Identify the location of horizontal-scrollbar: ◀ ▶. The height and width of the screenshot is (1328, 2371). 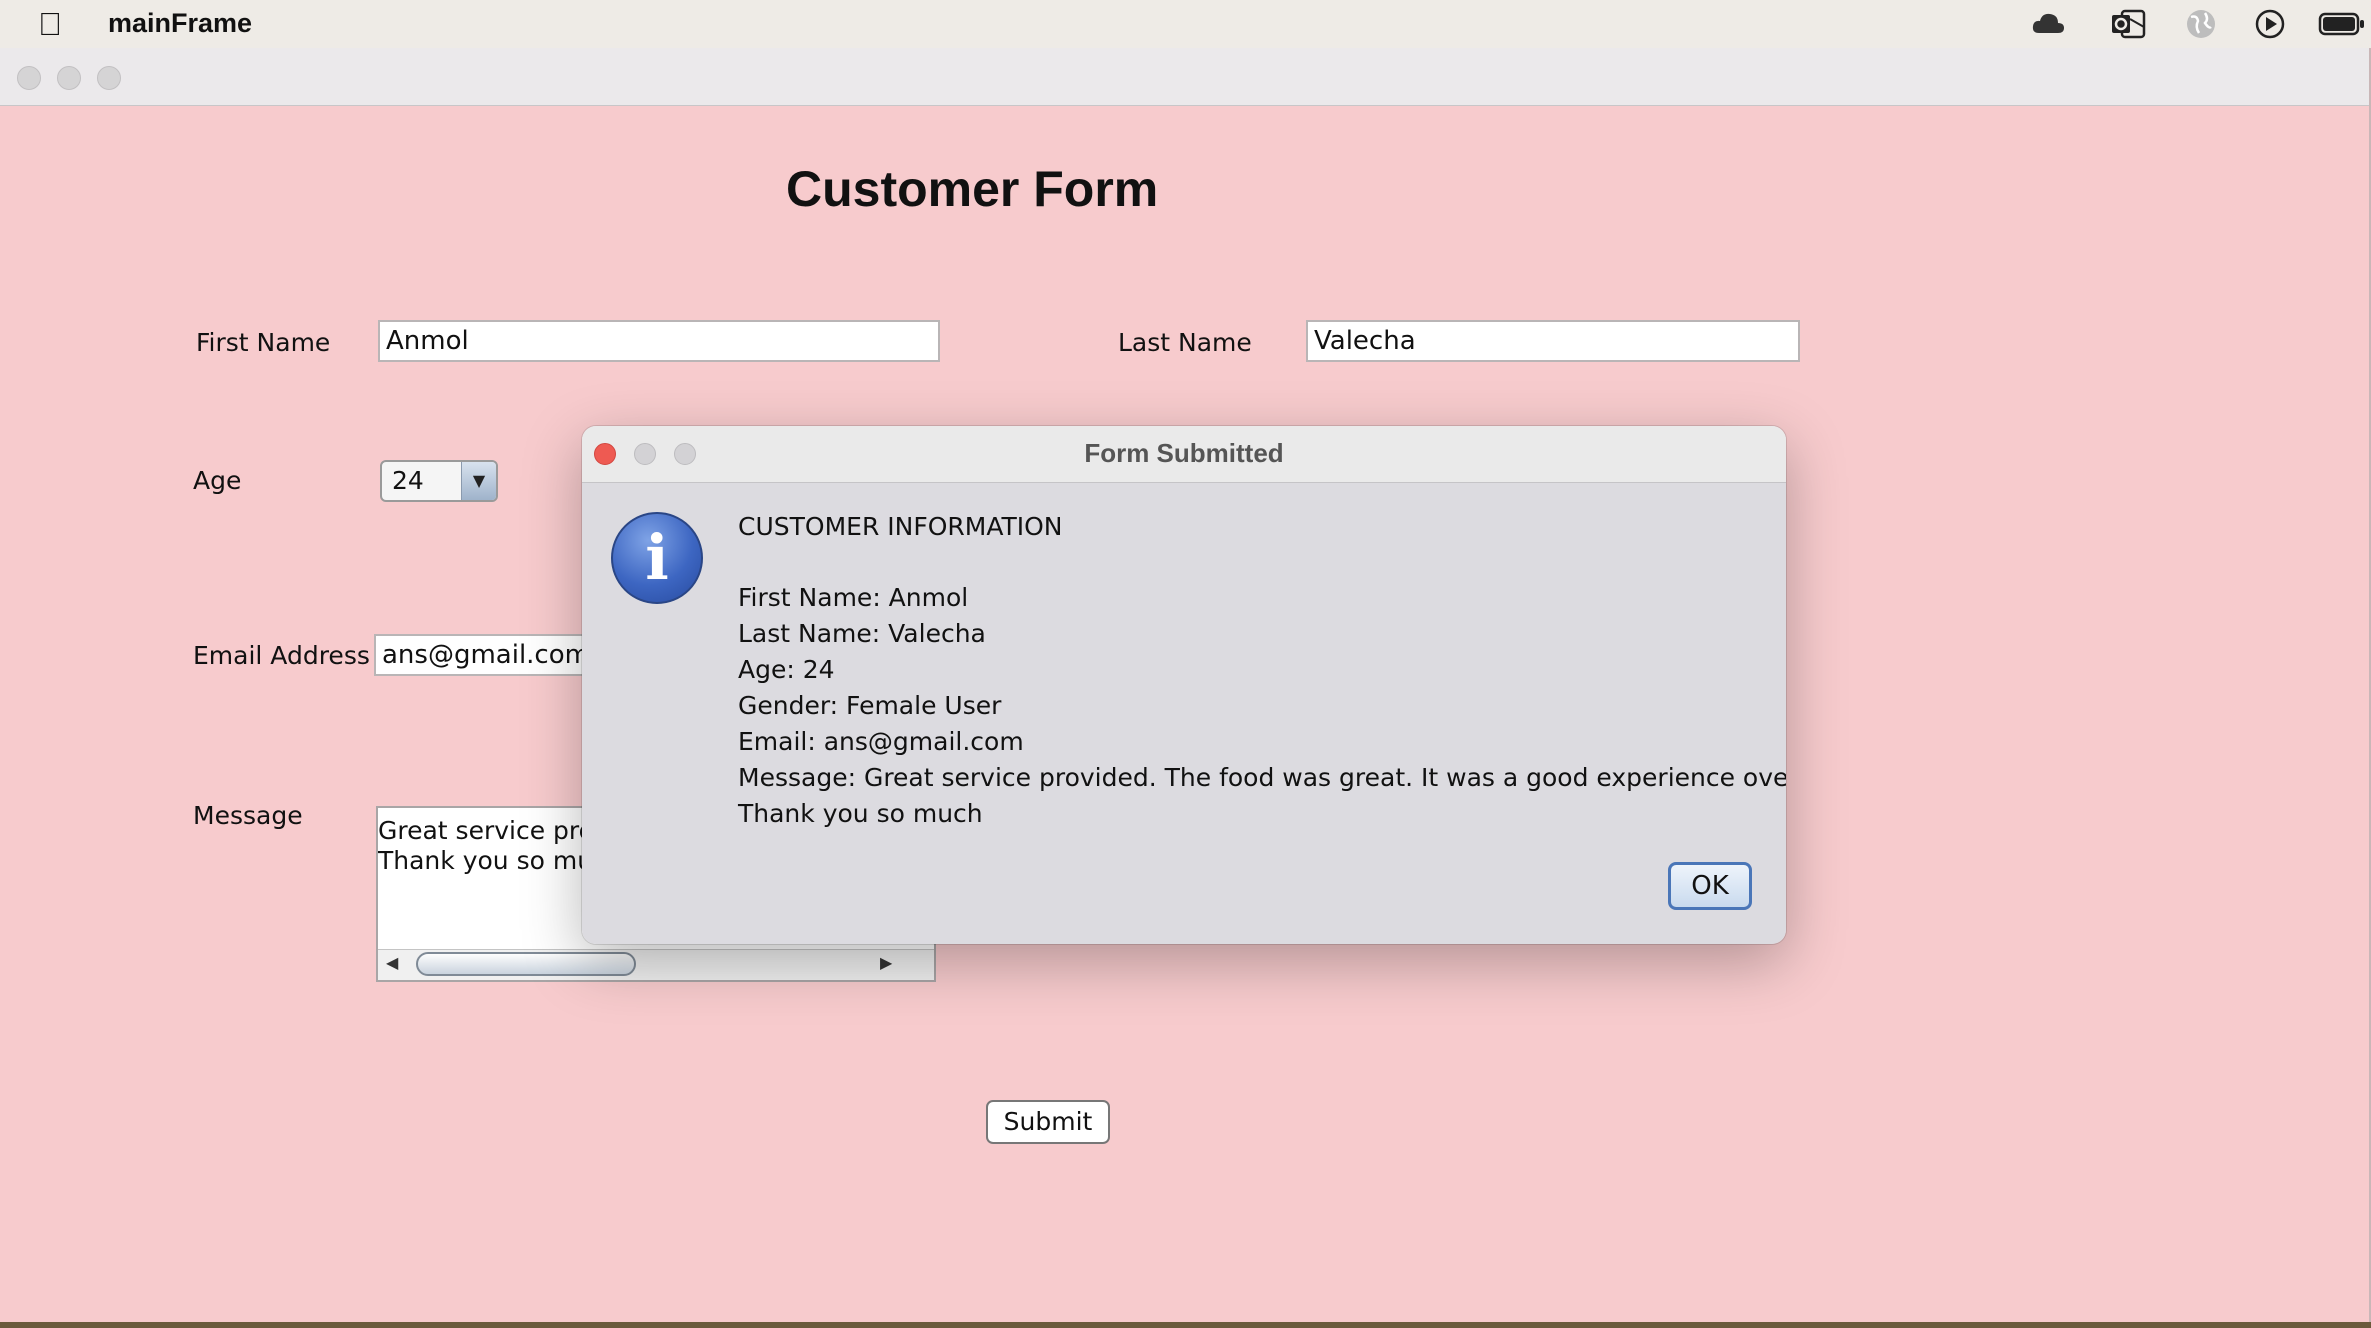
(656, 964).